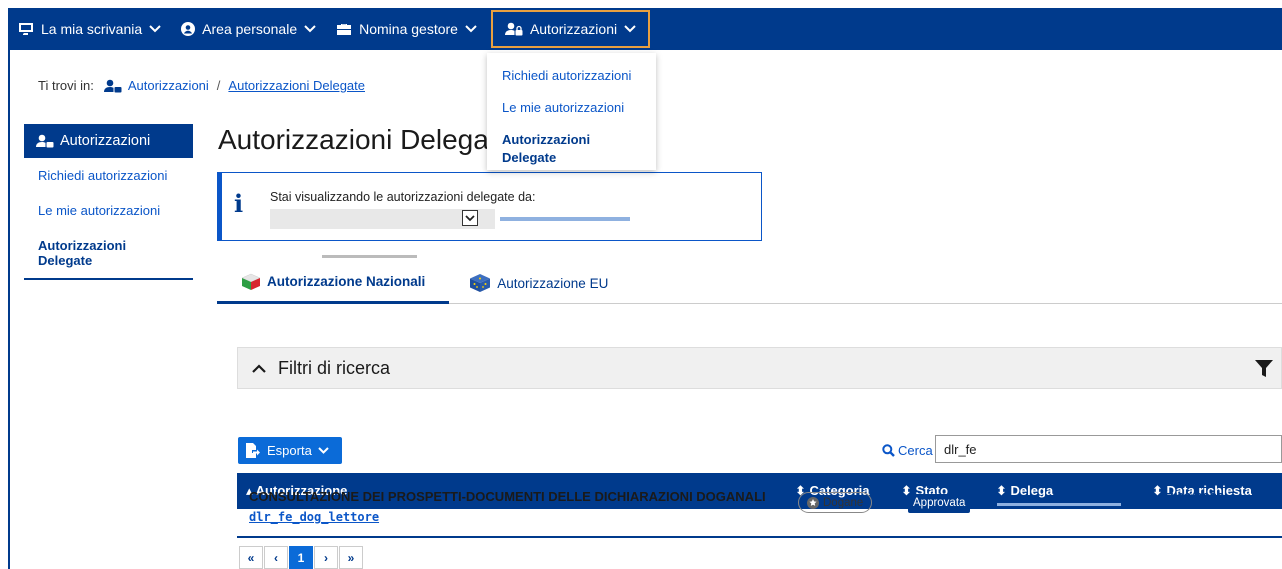 Image resolution: width=1282 pixels, height=569 pixels. I want to click on export-button: Esporta, so click(290, 450).